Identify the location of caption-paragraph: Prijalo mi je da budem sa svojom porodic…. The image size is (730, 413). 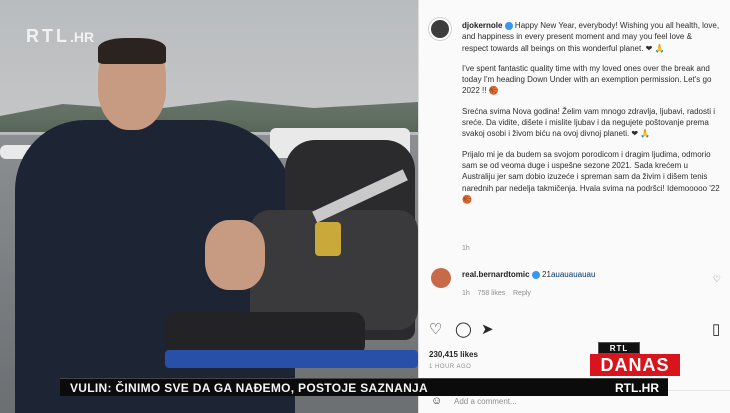
(591, 176).